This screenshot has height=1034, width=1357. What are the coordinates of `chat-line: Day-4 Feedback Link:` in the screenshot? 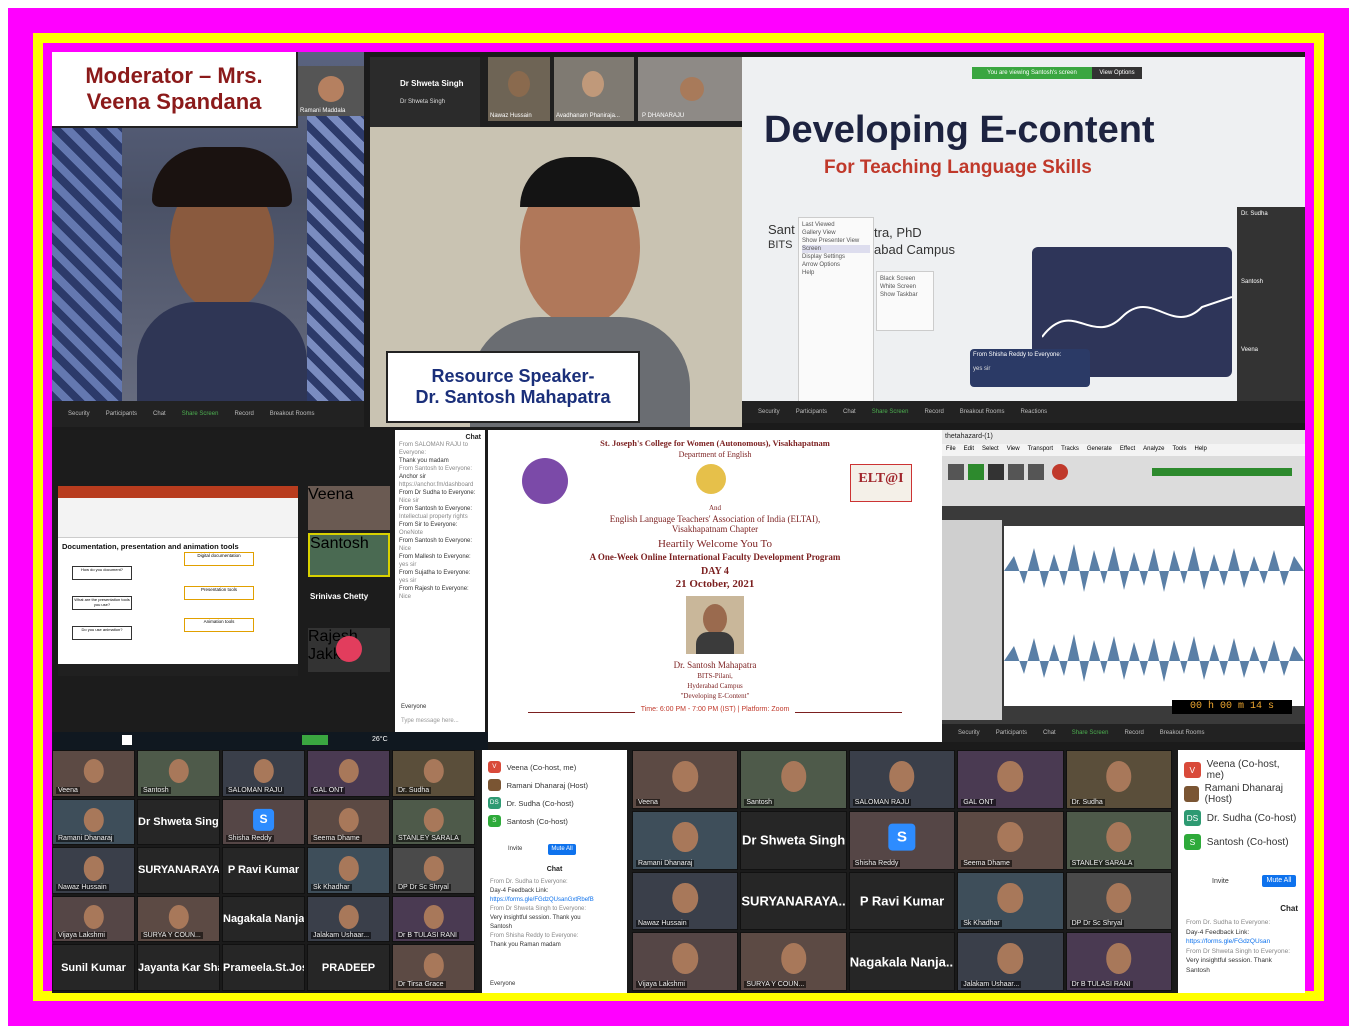 It's located at (1218, 932).